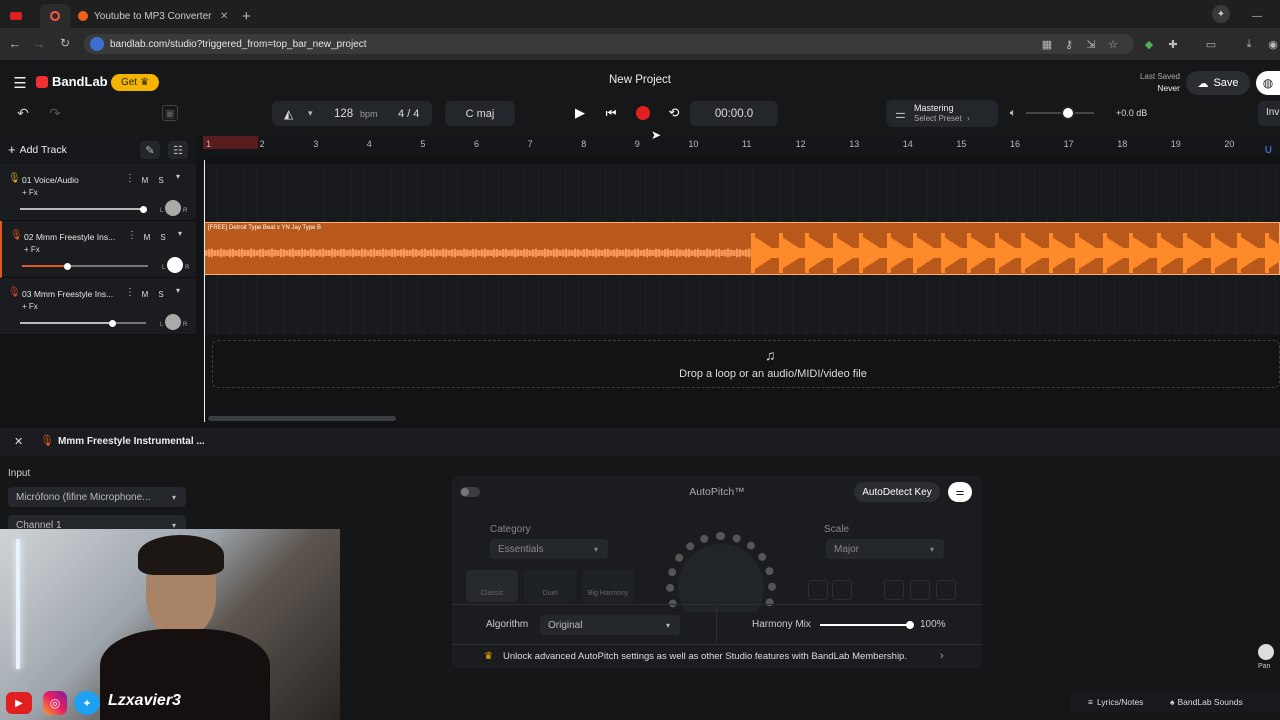 This screenshot has height=720, width=1280. Describe the element at coordinates (37, 149) in the screenshot. I see `add-track-button: + Add Track` at that location.